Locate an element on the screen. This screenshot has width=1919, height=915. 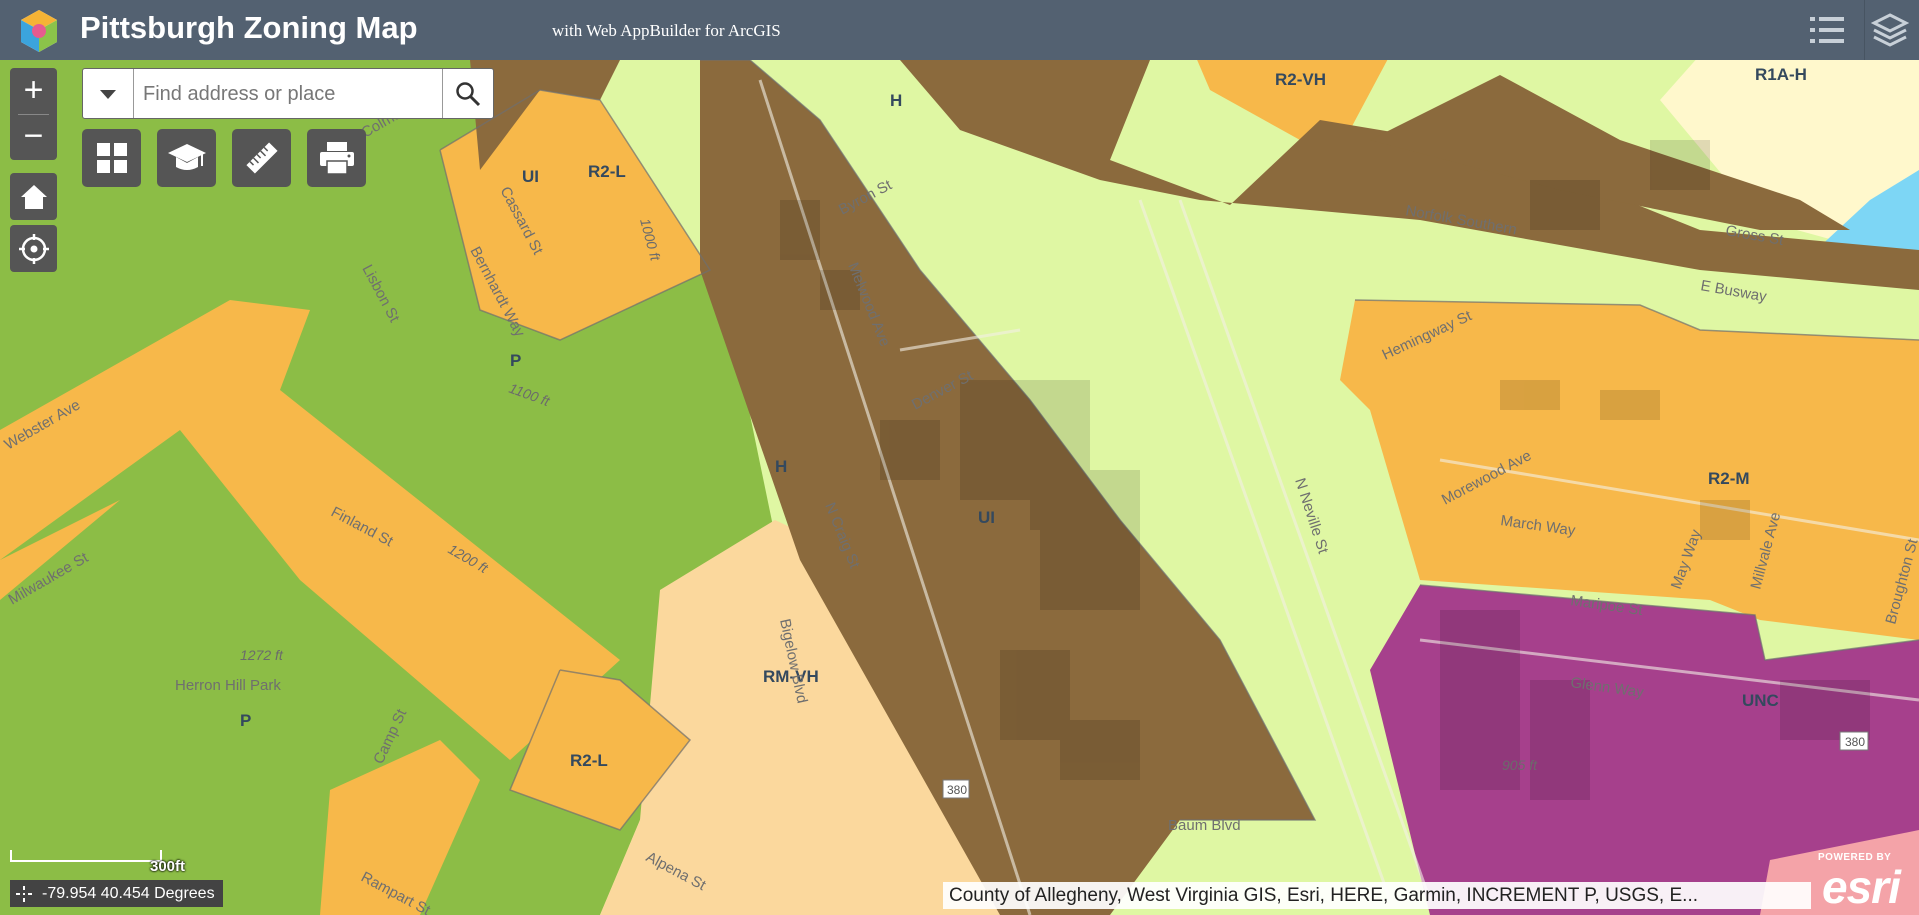
about-button is located at coordinates (186, 158).